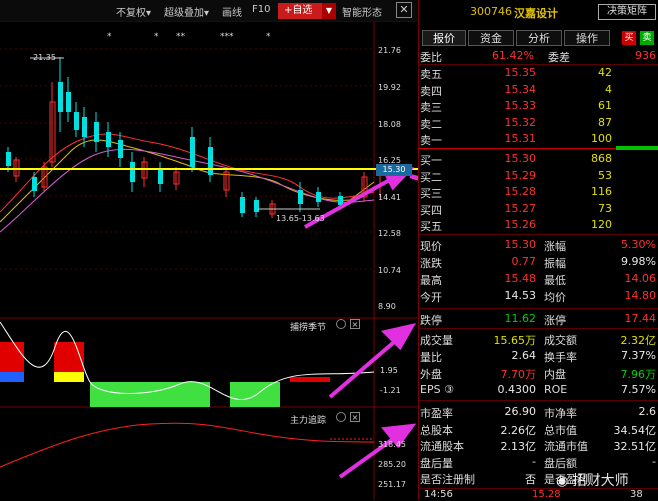  What do you see at coordinates (261, 9) in the screenshot?
I see `f10-button: F10` at bounding box center [261, 9].